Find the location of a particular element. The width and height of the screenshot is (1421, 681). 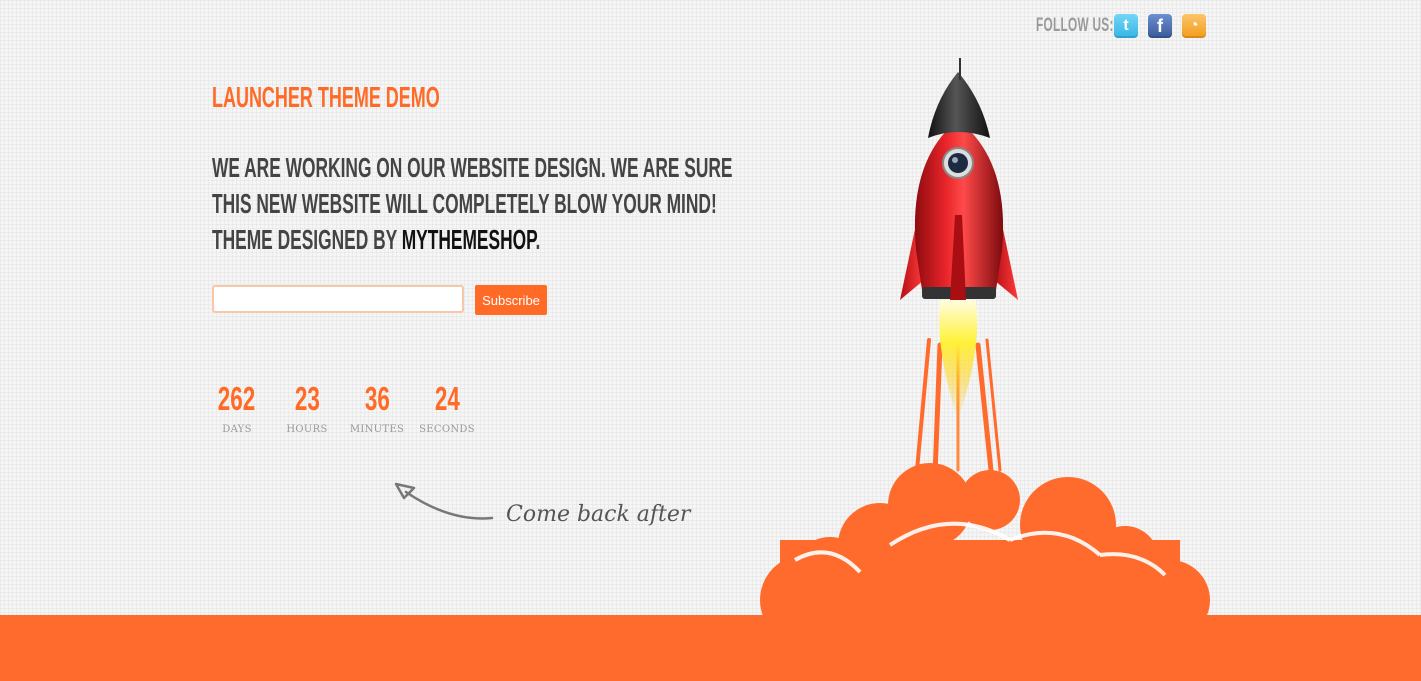

twitter-glyph: t is located at coordinates (1126, 25).